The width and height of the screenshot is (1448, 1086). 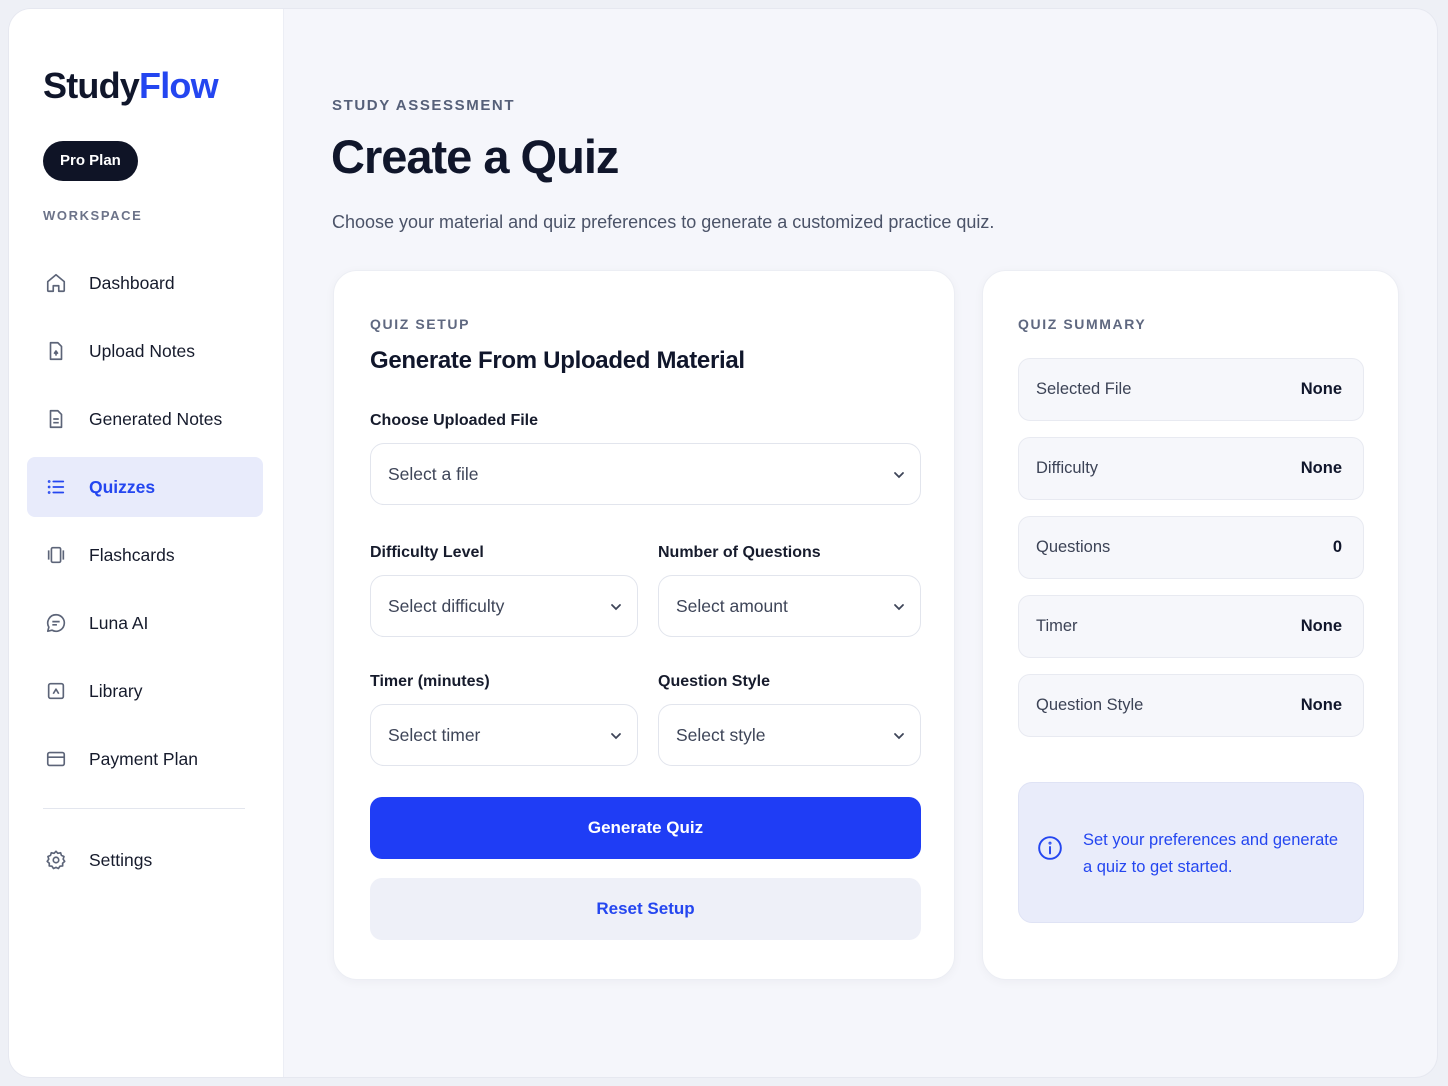 What do you see at coordinates (424, 105) in the screenshot?
I see `page-eyebrow: STUDY ASSESSMENT` at bounding box center [424, 105].